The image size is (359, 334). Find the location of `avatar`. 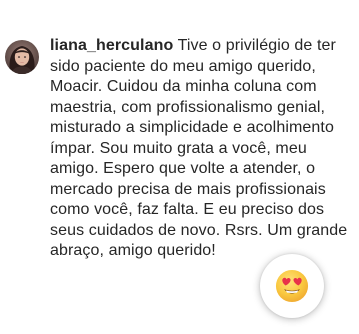

avatar is located at coordinates (22, 57).